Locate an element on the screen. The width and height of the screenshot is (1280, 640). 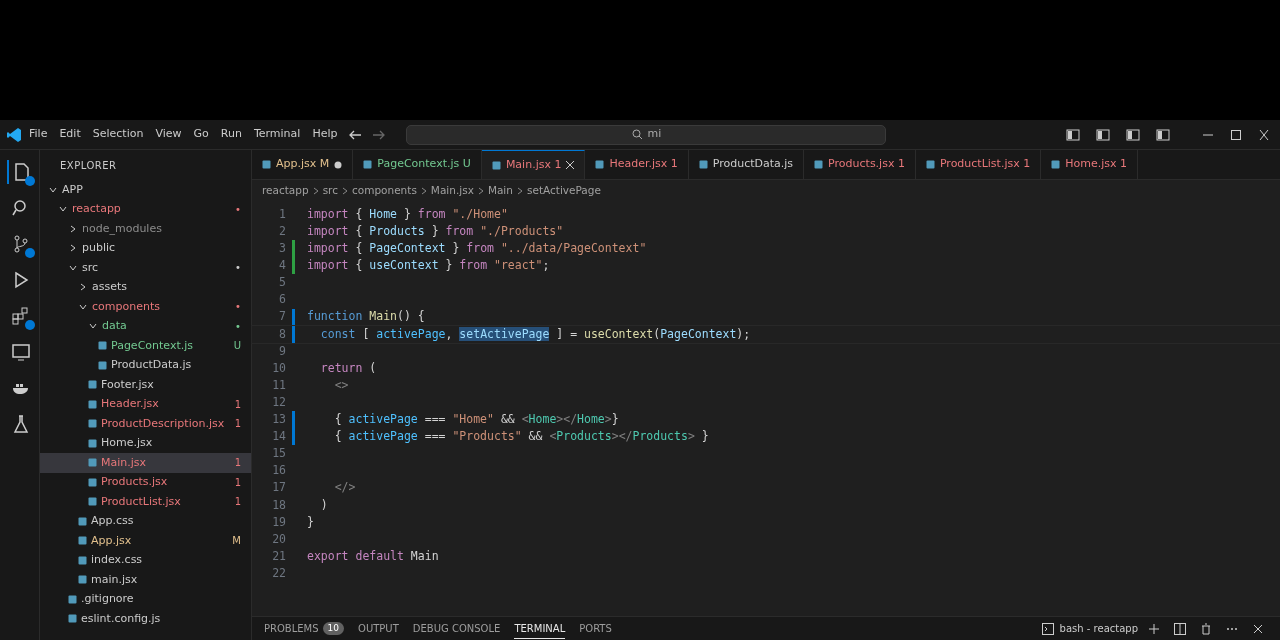
code-line: const [ activePage, setActivePage ] = useContext(PageContext); is located at coordinates (535, 334).